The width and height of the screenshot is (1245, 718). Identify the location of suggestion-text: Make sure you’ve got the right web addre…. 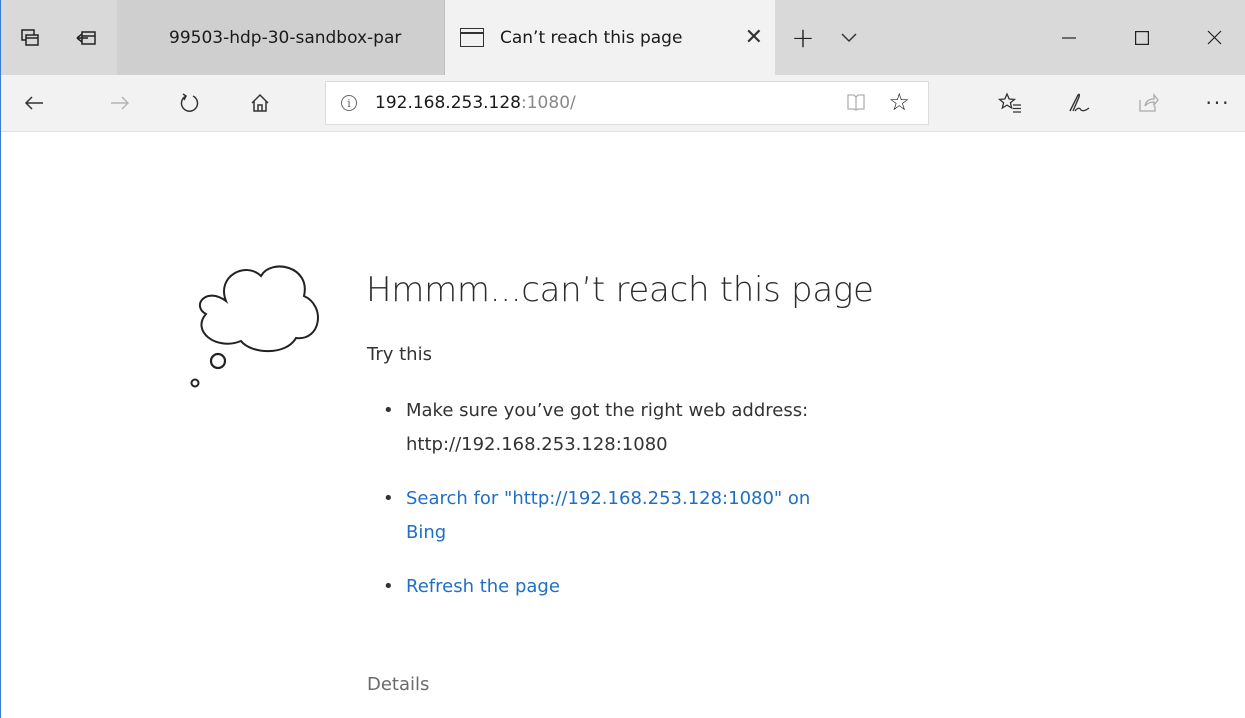
(607, 427).